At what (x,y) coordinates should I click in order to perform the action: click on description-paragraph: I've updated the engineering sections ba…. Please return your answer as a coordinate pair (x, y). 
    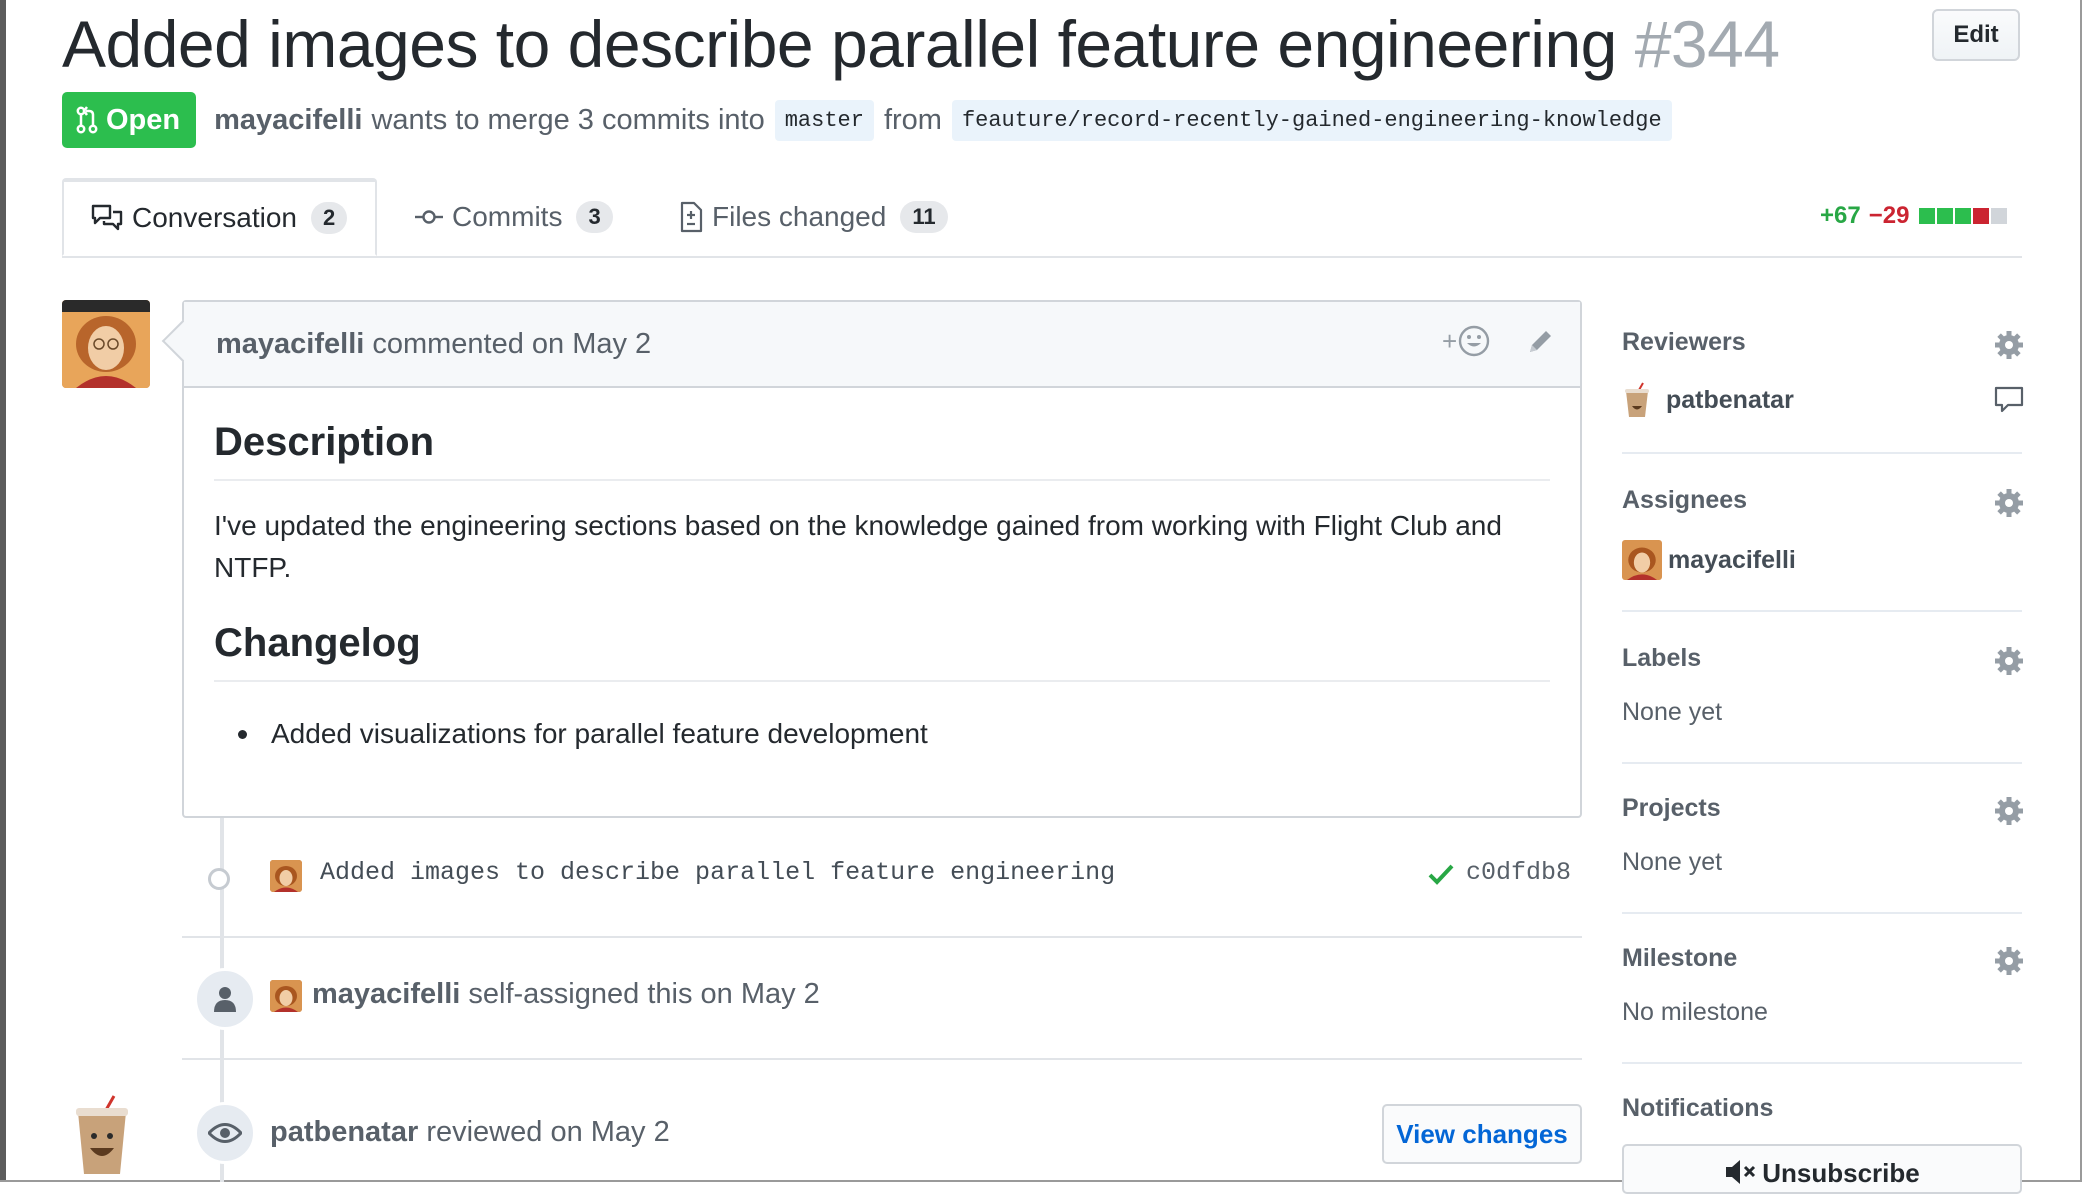
    Looking at the image, I should click on (858, 546).